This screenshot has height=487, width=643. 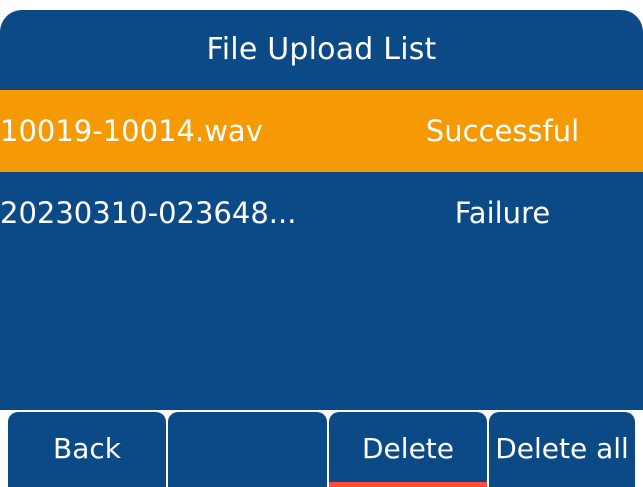 I want to click on upload-status: Successful, so click(x=502, y=131).